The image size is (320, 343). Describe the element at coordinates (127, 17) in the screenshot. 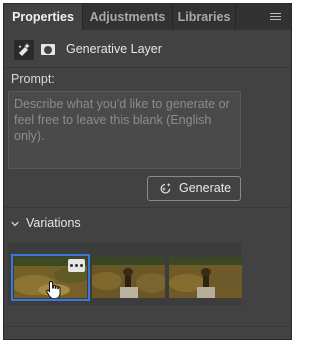

I see `tab-adjustments: Adjustments` at that location.